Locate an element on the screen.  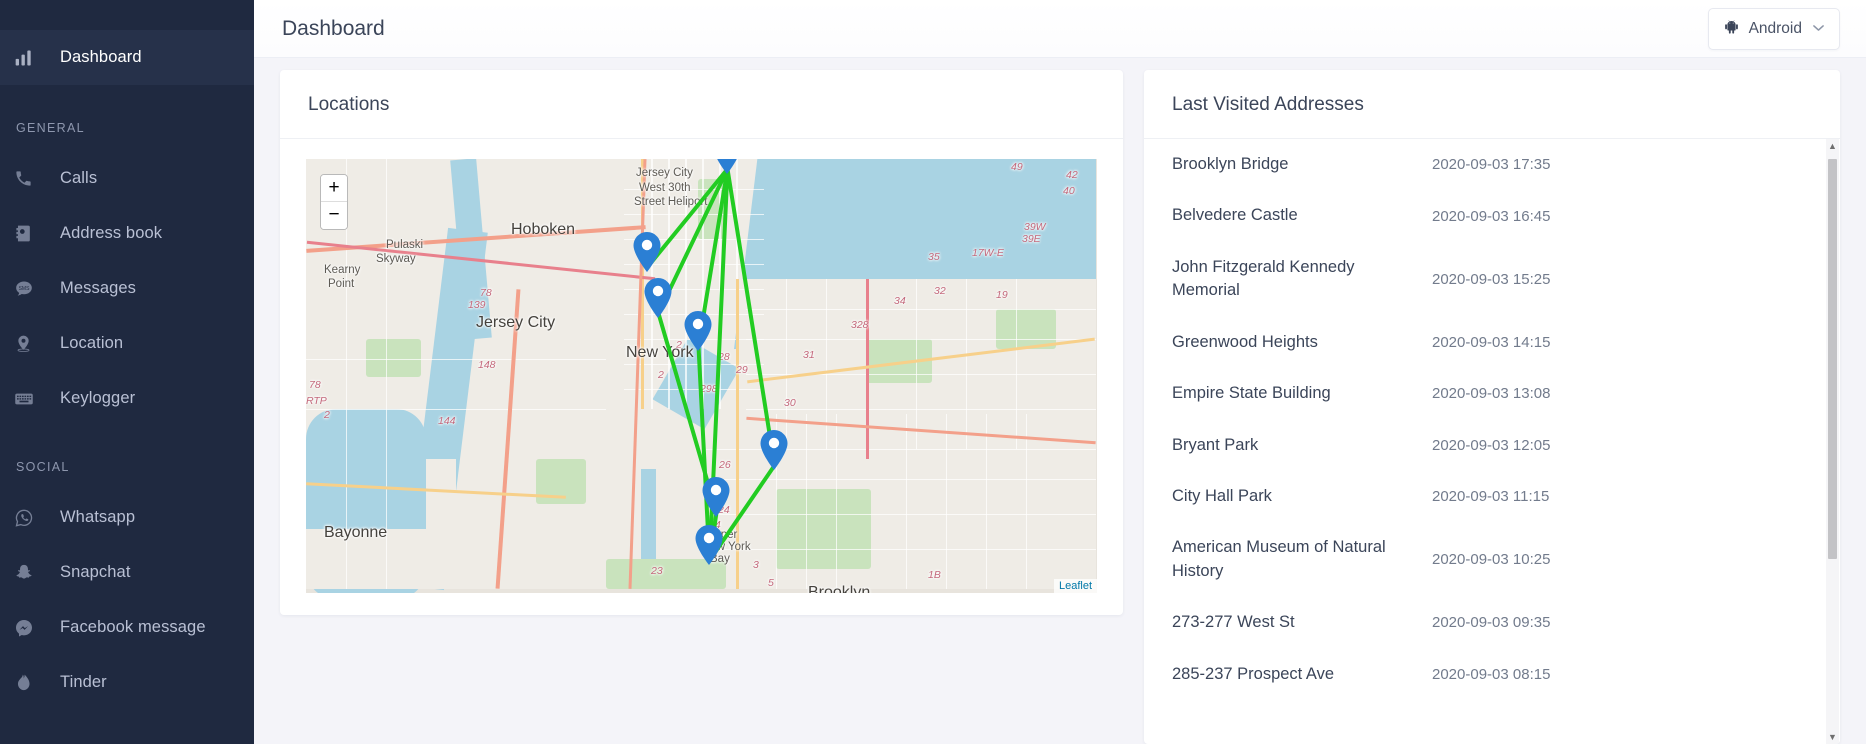
address-timestamp: 2020-09-03 16:45 is located at coordinates (1491, 216).